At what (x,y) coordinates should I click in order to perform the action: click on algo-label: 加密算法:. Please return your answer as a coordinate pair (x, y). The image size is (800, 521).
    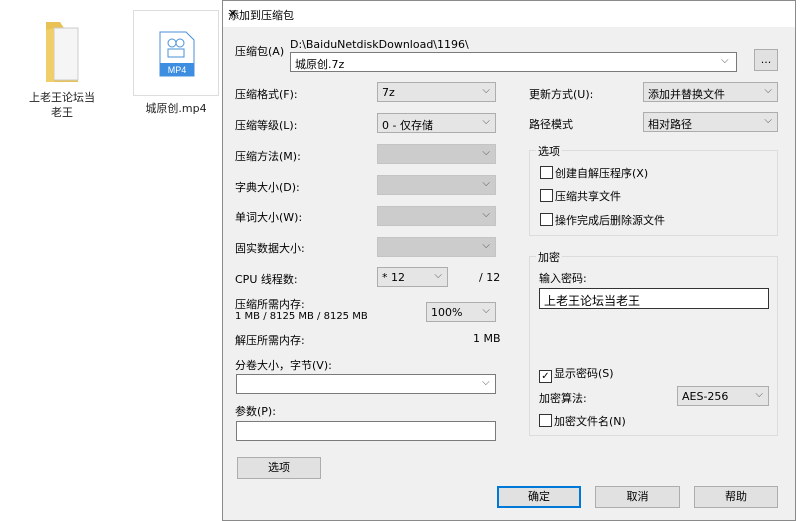
    Looking at the image, I should click on (563, 398).